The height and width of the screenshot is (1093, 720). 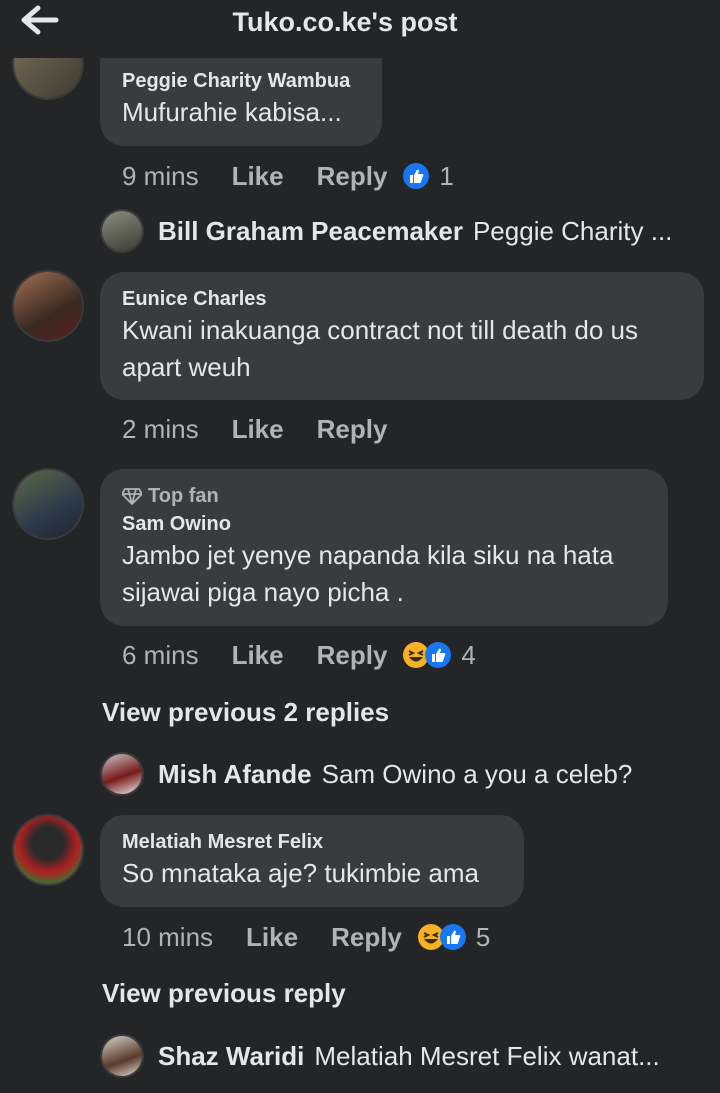 What do you see at coordinates (483, 937) in the screenshot?
I see `reaction-count: 5` at bounding box center [483, 937].